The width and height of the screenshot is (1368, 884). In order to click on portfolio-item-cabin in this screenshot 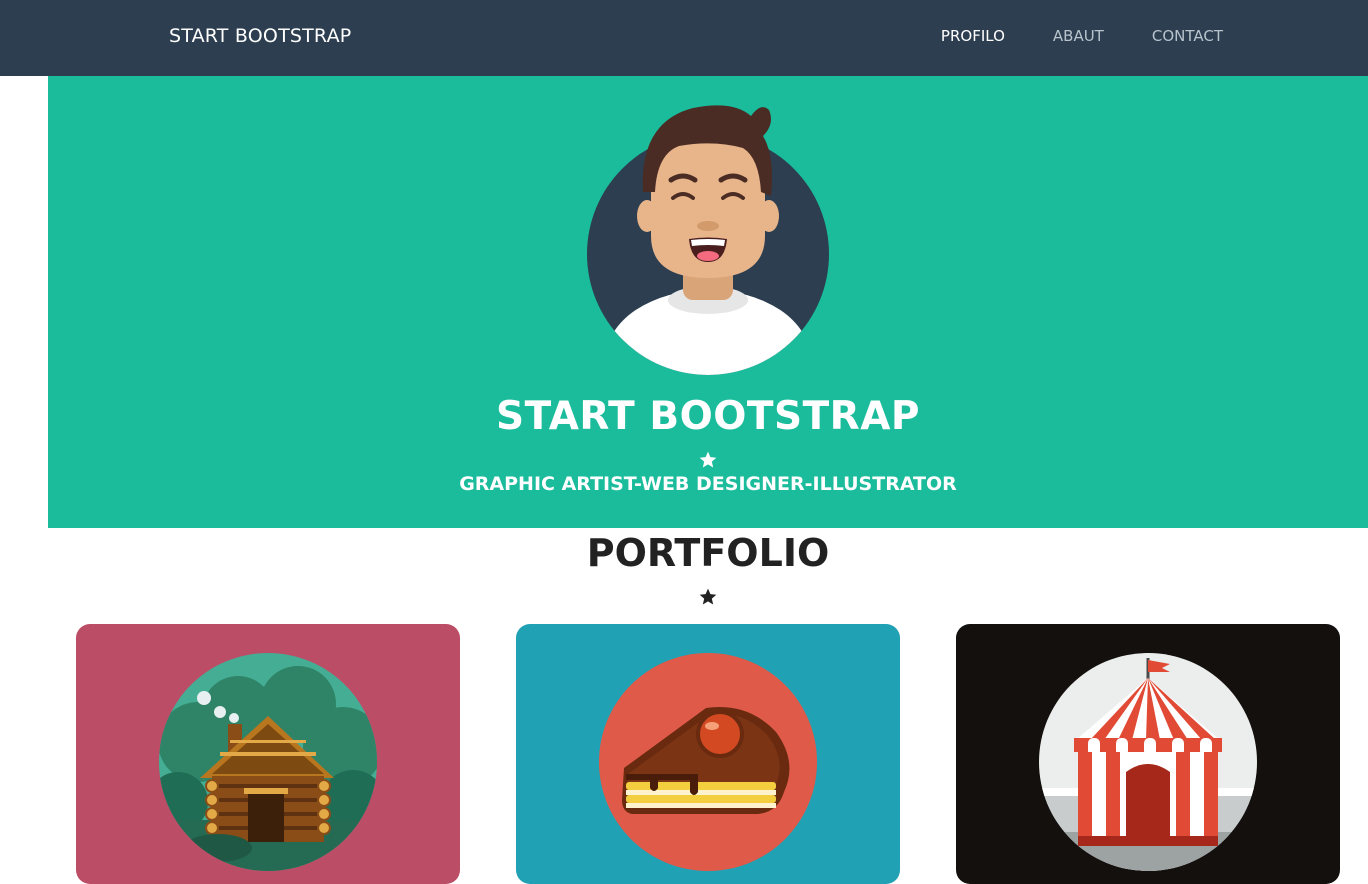, I will do `click(268, 754)`.